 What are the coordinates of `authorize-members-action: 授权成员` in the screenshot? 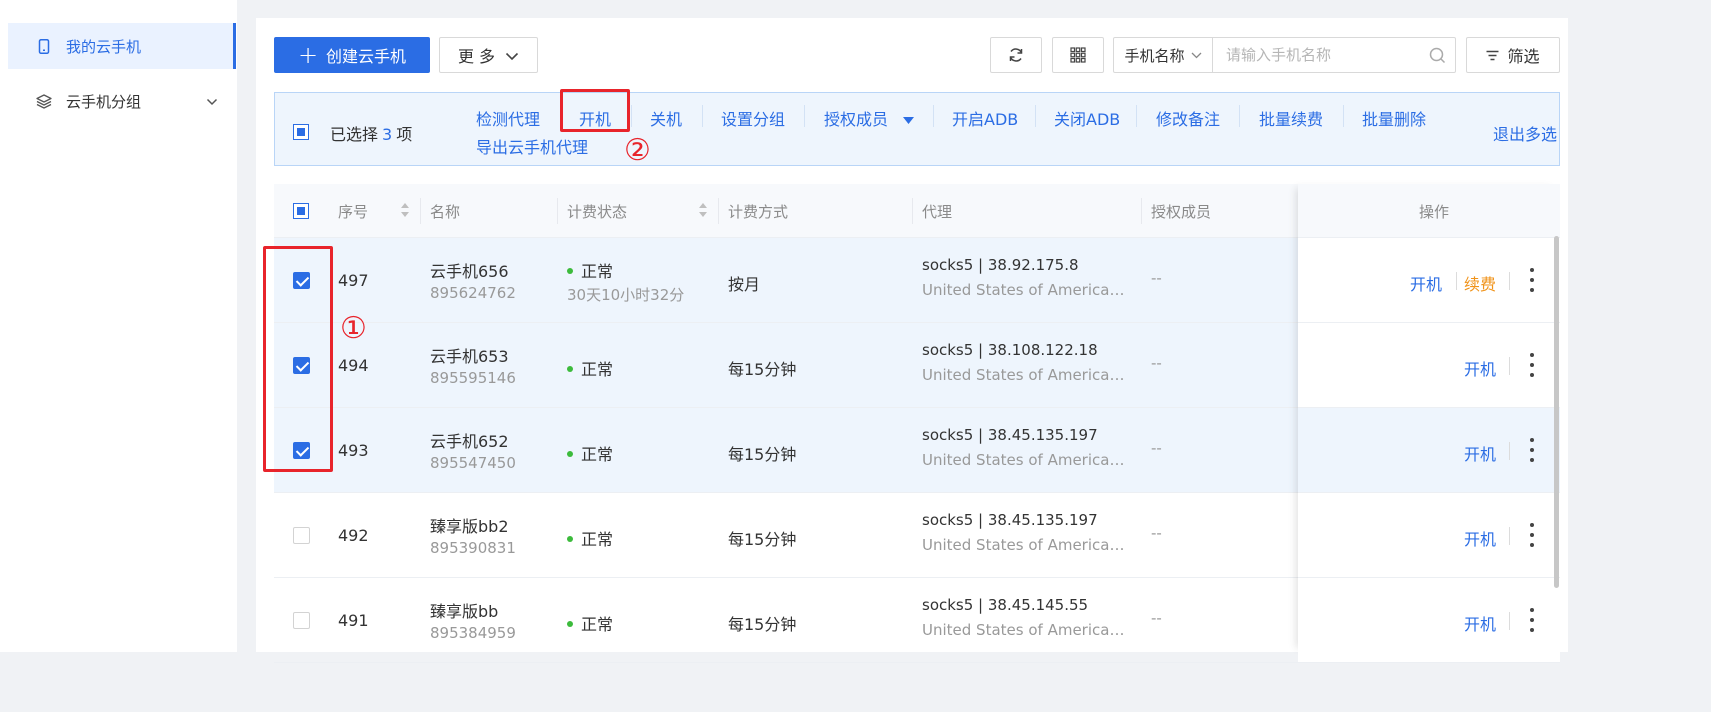 It's located at (869, 118).